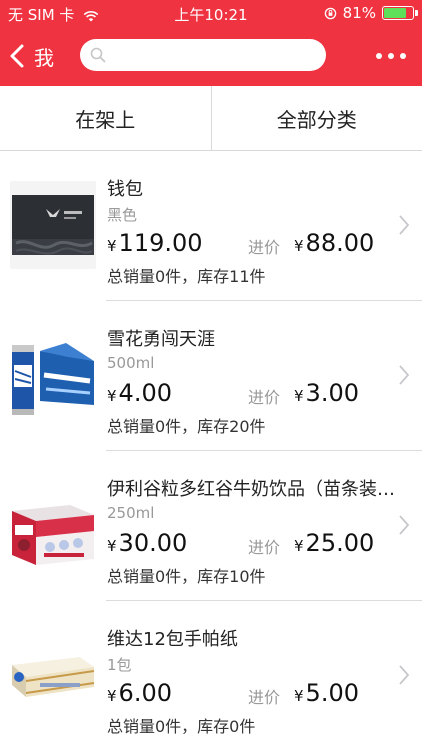 This screenshot has width=422, height=750. What do you see at coordinates (53, 525) in the screenshot?
I see `product-image-milk-drink` at bounding box center [53, 525].